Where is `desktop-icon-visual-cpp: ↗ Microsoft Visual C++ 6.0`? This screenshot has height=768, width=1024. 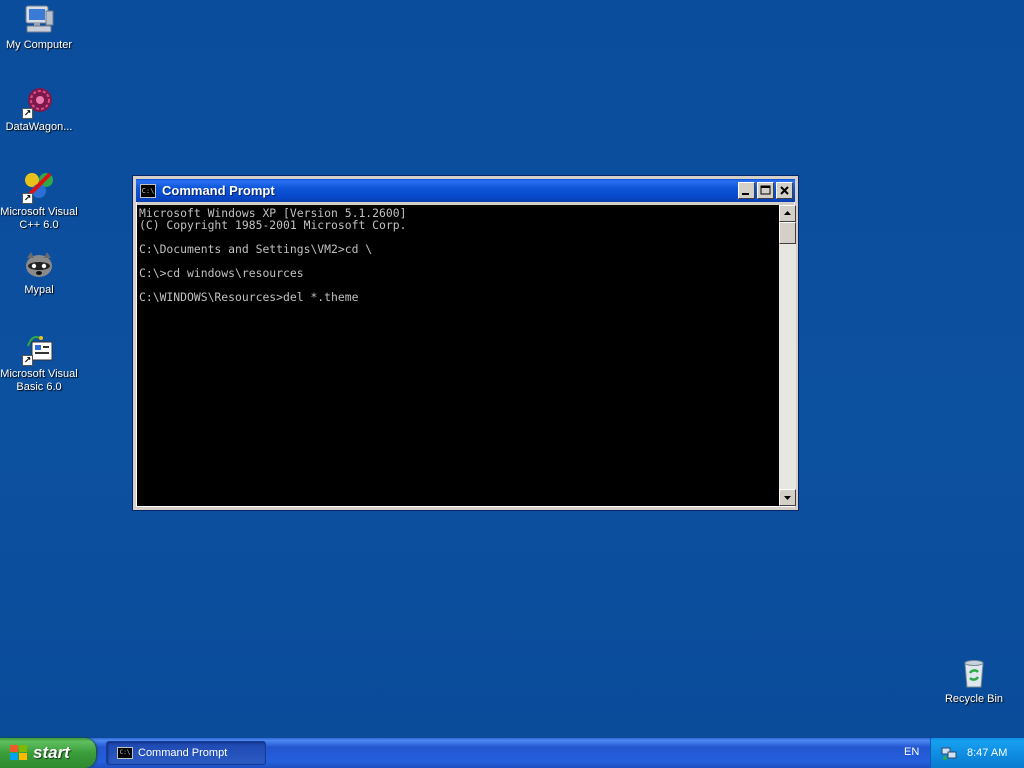 desktop-icon-visual-cpp: ↗ Microsoft Visual C++ 6.0 is located at coordinates (39, 201).